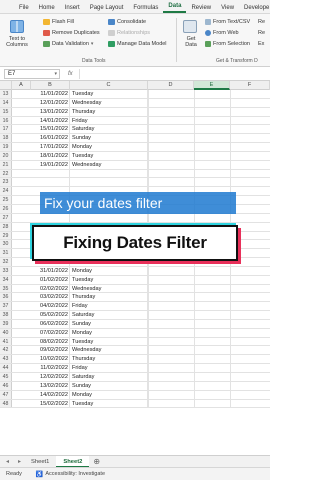  I want to click on date-cell: 04/02/2022, so click(50, 306).